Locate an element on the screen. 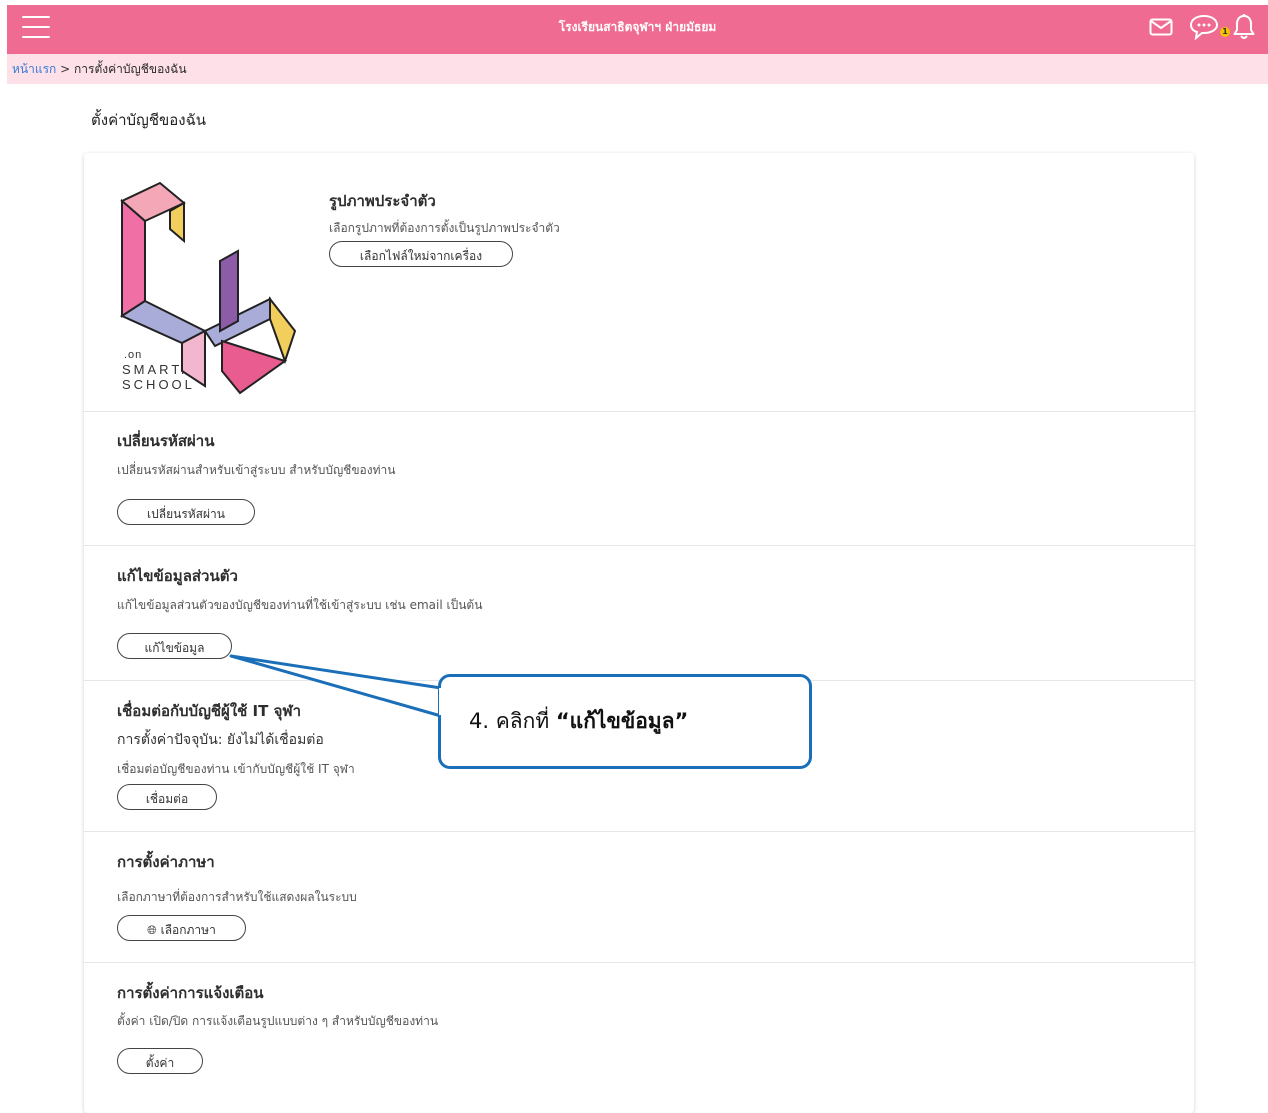 Image resolution: width=1268 pixels, height=1113 pixels. tutorial-callout: 4. คลิกที่ “แก้ไขข้อมูล” is located at coordinates (625, 721).